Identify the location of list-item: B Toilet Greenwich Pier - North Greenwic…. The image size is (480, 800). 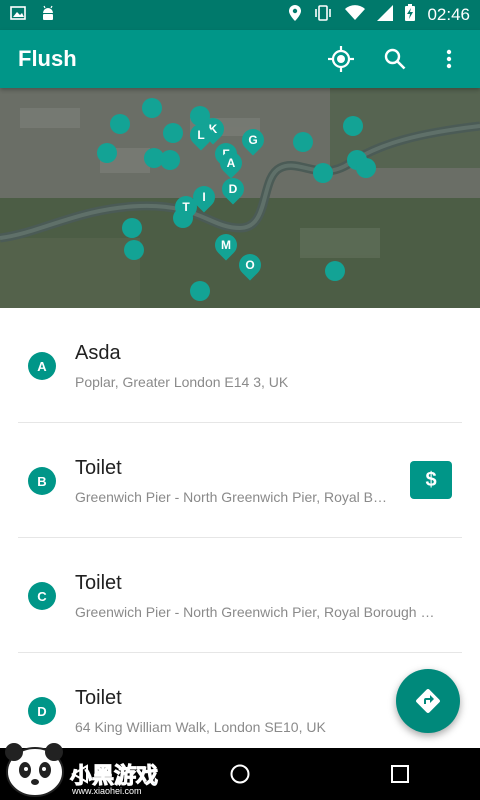
(240, 480).